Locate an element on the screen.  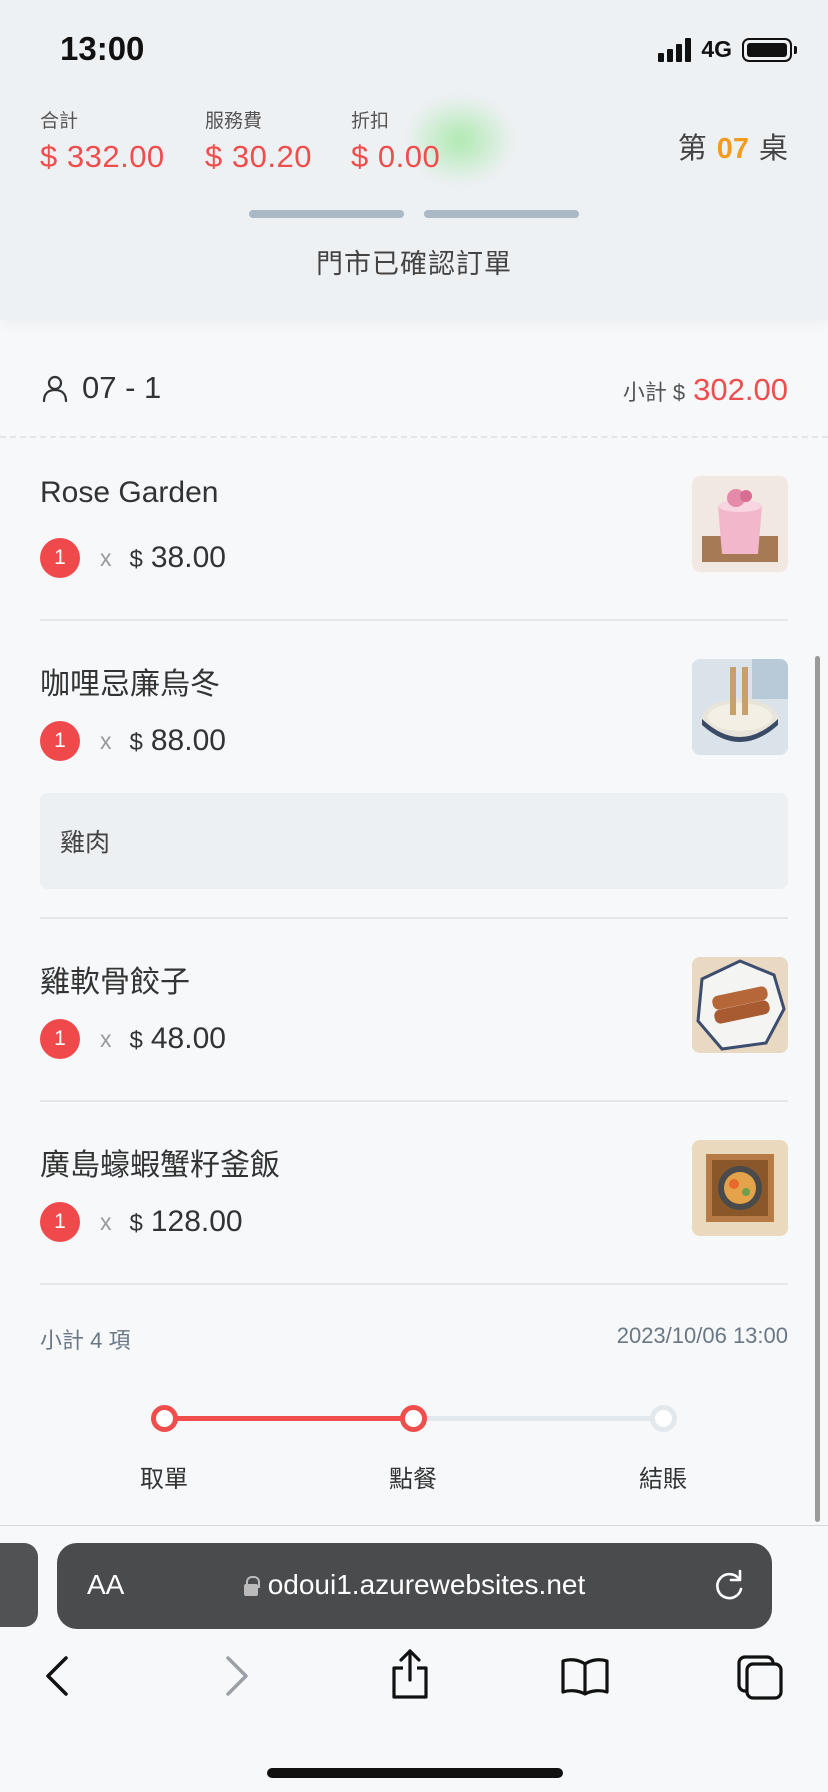
stepper-line-done is located at coordinates (289, 1418).